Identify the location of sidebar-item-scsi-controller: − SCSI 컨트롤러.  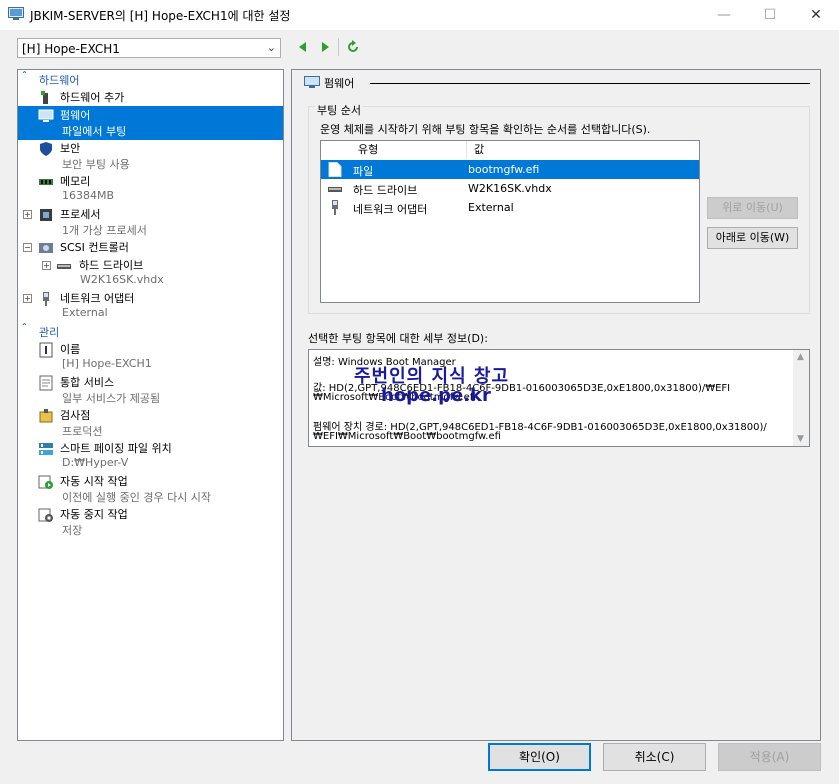
(150, 246).